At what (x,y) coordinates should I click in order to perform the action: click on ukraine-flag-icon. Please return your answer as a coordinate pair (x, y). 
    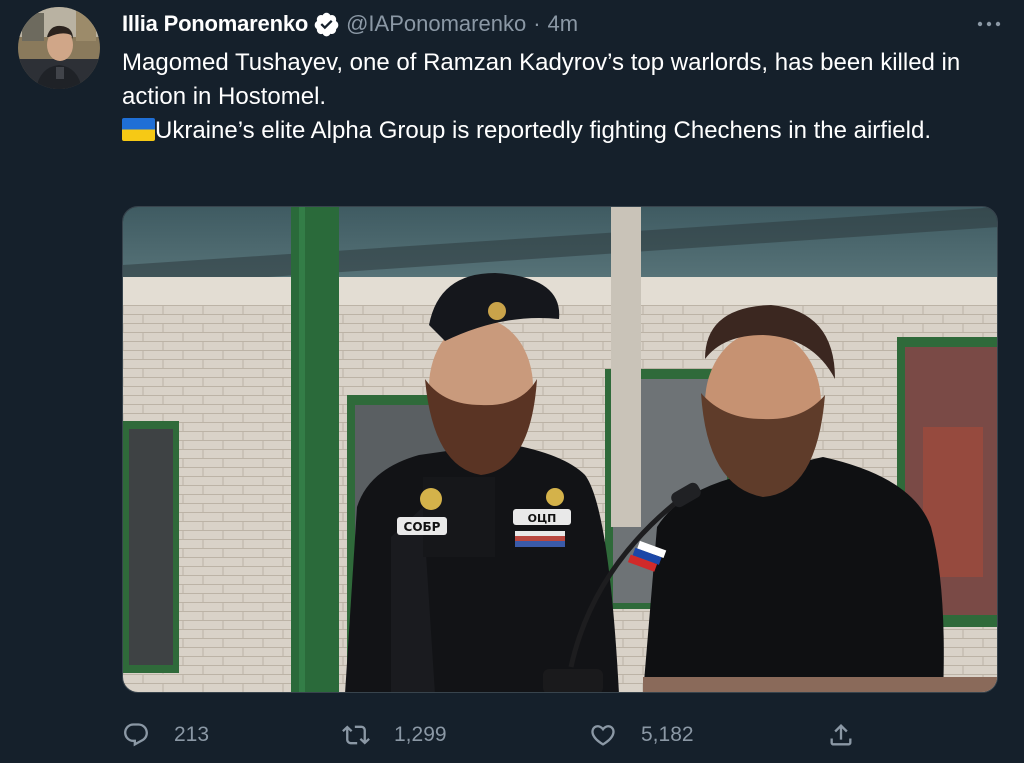
    Looking at the image, I should click on (138, 129).